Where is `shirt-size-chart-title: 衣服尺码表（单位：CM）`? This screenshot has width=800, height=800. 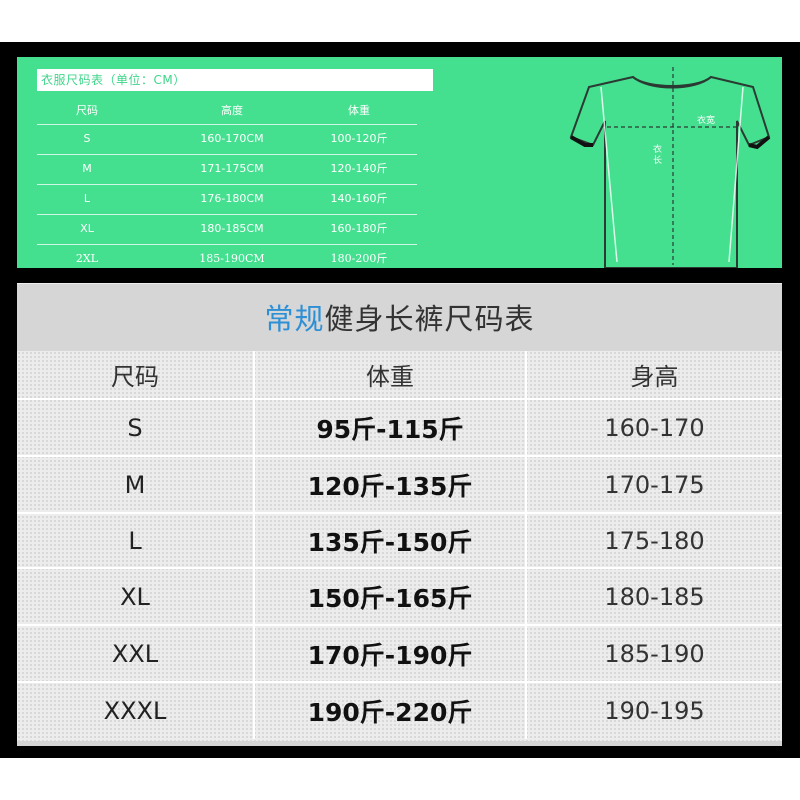
shirt-size-chart-title: 衣服尺码表（单位：CM） is located at coordinates (235, 80).